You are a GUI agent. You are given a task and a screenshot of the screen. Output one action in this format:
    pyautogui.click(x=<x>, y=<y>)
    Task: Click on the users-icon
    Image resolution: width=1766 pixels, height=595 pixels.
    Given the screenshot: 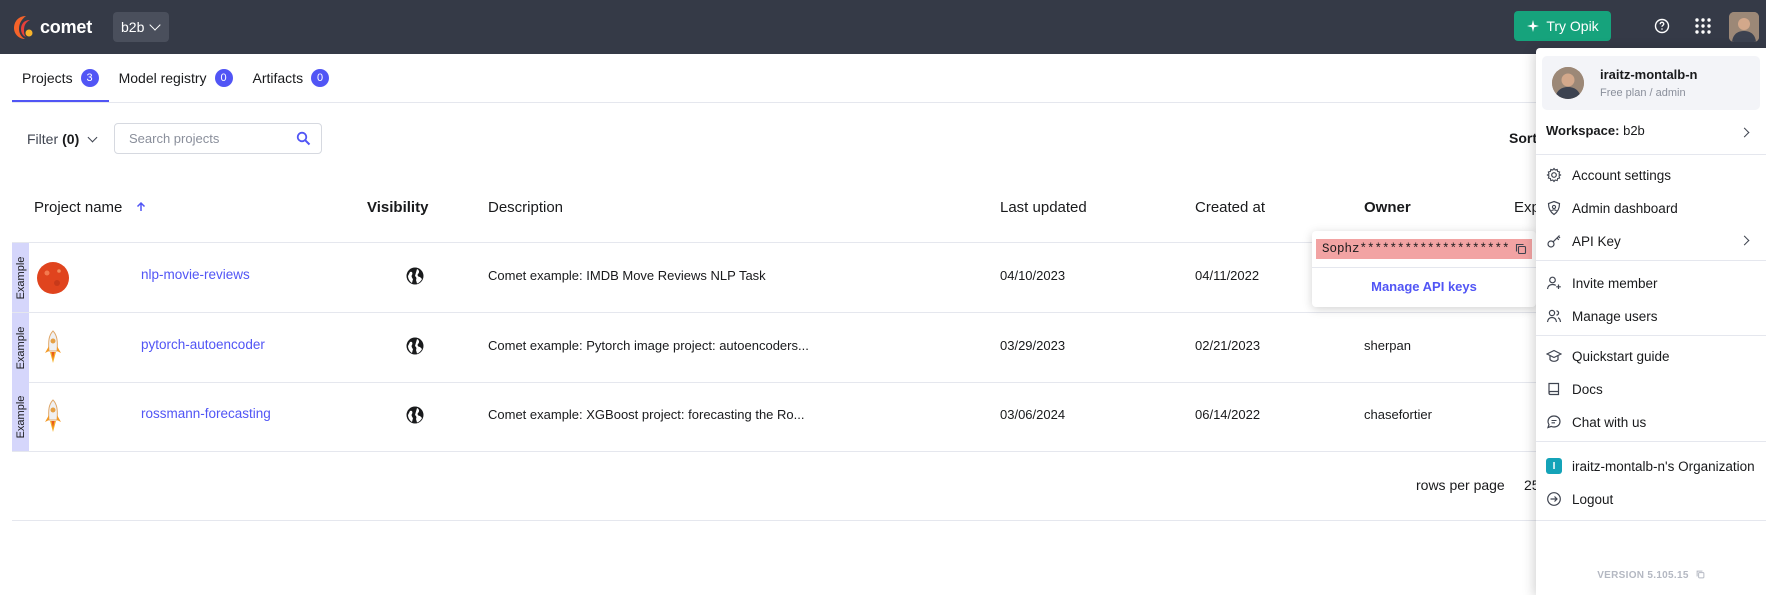 What is the action you would take?
    pyautogui.click(x=1554, y=316)
    